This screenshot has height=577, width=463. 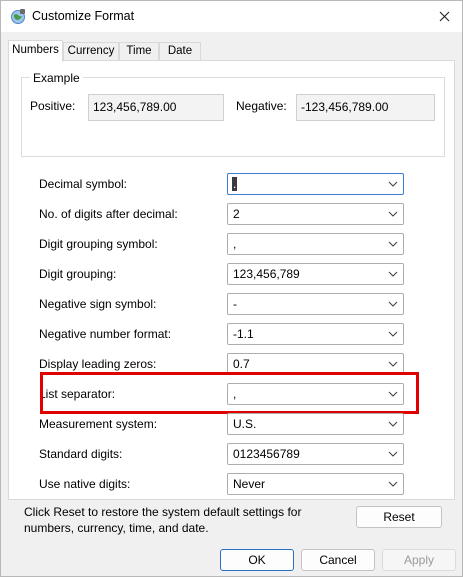 What do you see at coordinates (53, 106) in the screenshot?
I see `positive-label: Positive:` at bounding box center [53, 106].